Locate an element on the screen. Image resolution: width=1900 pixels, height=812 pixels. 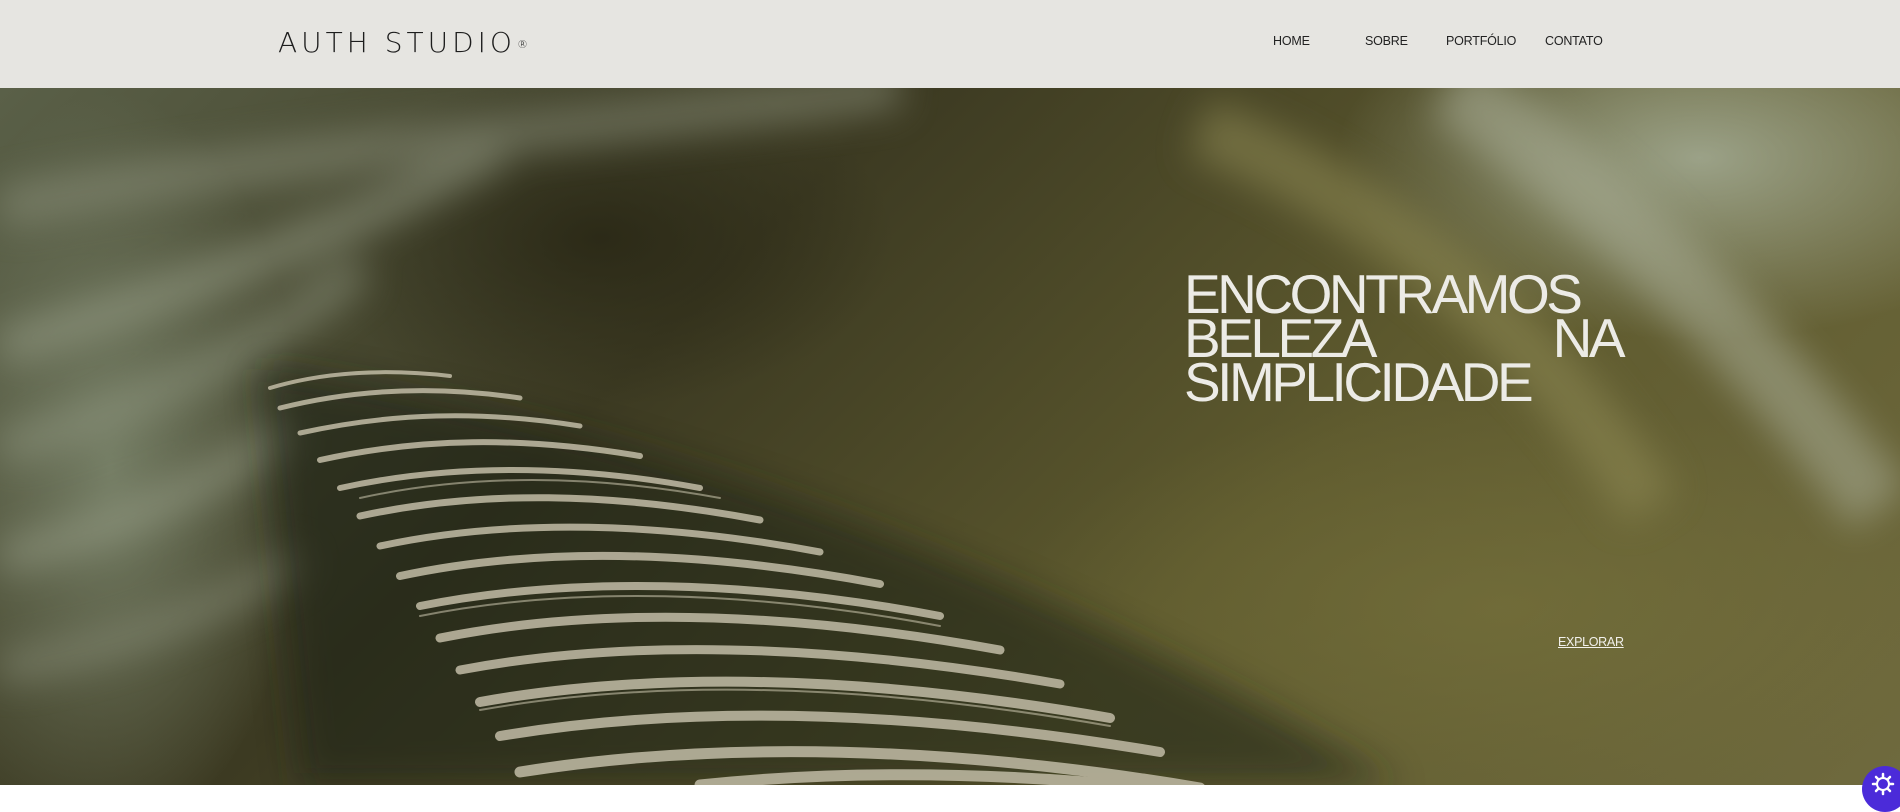
nav-item-portfolio: PORTFÓLIO is located at coordinates (1481, 41).